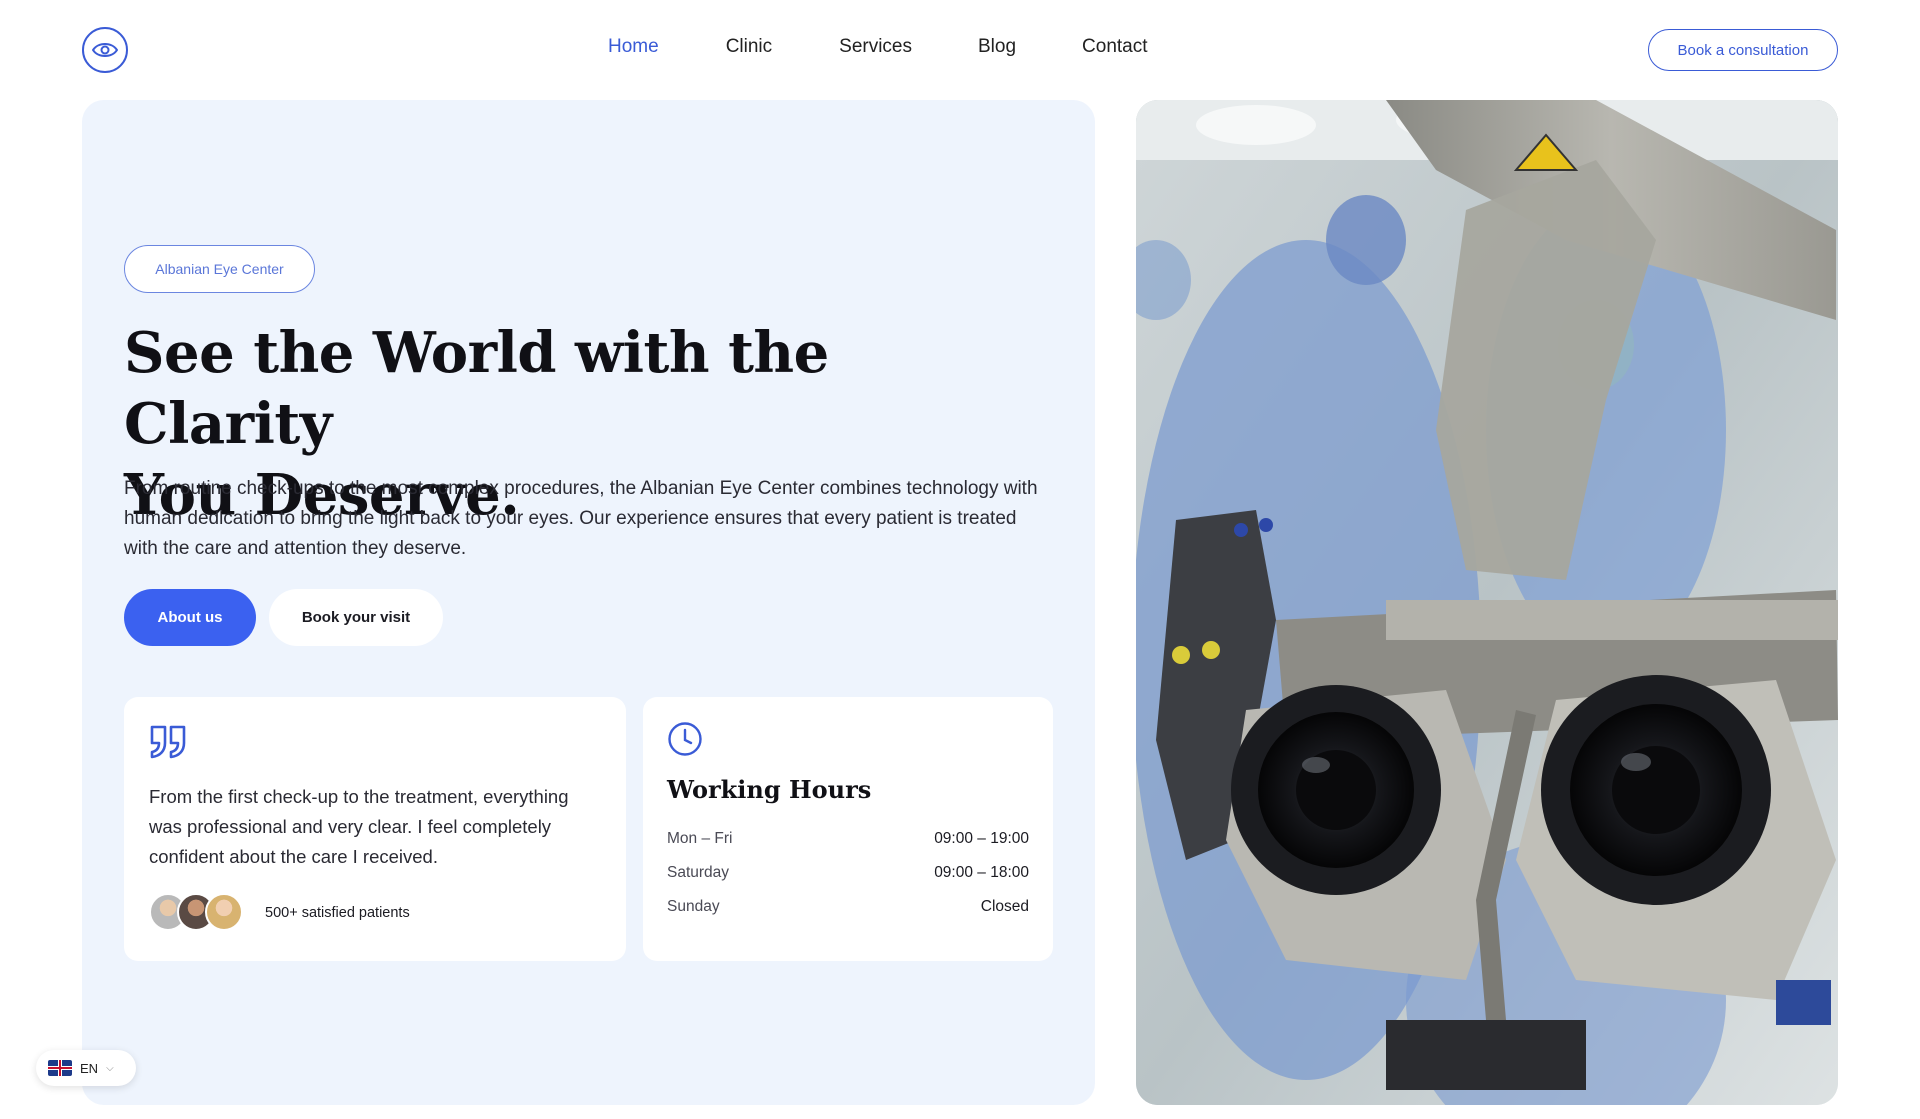 The height and width of the screenshot is (1119, 1920). What do you see at coordinates (168, 742) in the screenshot?
I see `quote-icon` at bounding box center [168, 742].